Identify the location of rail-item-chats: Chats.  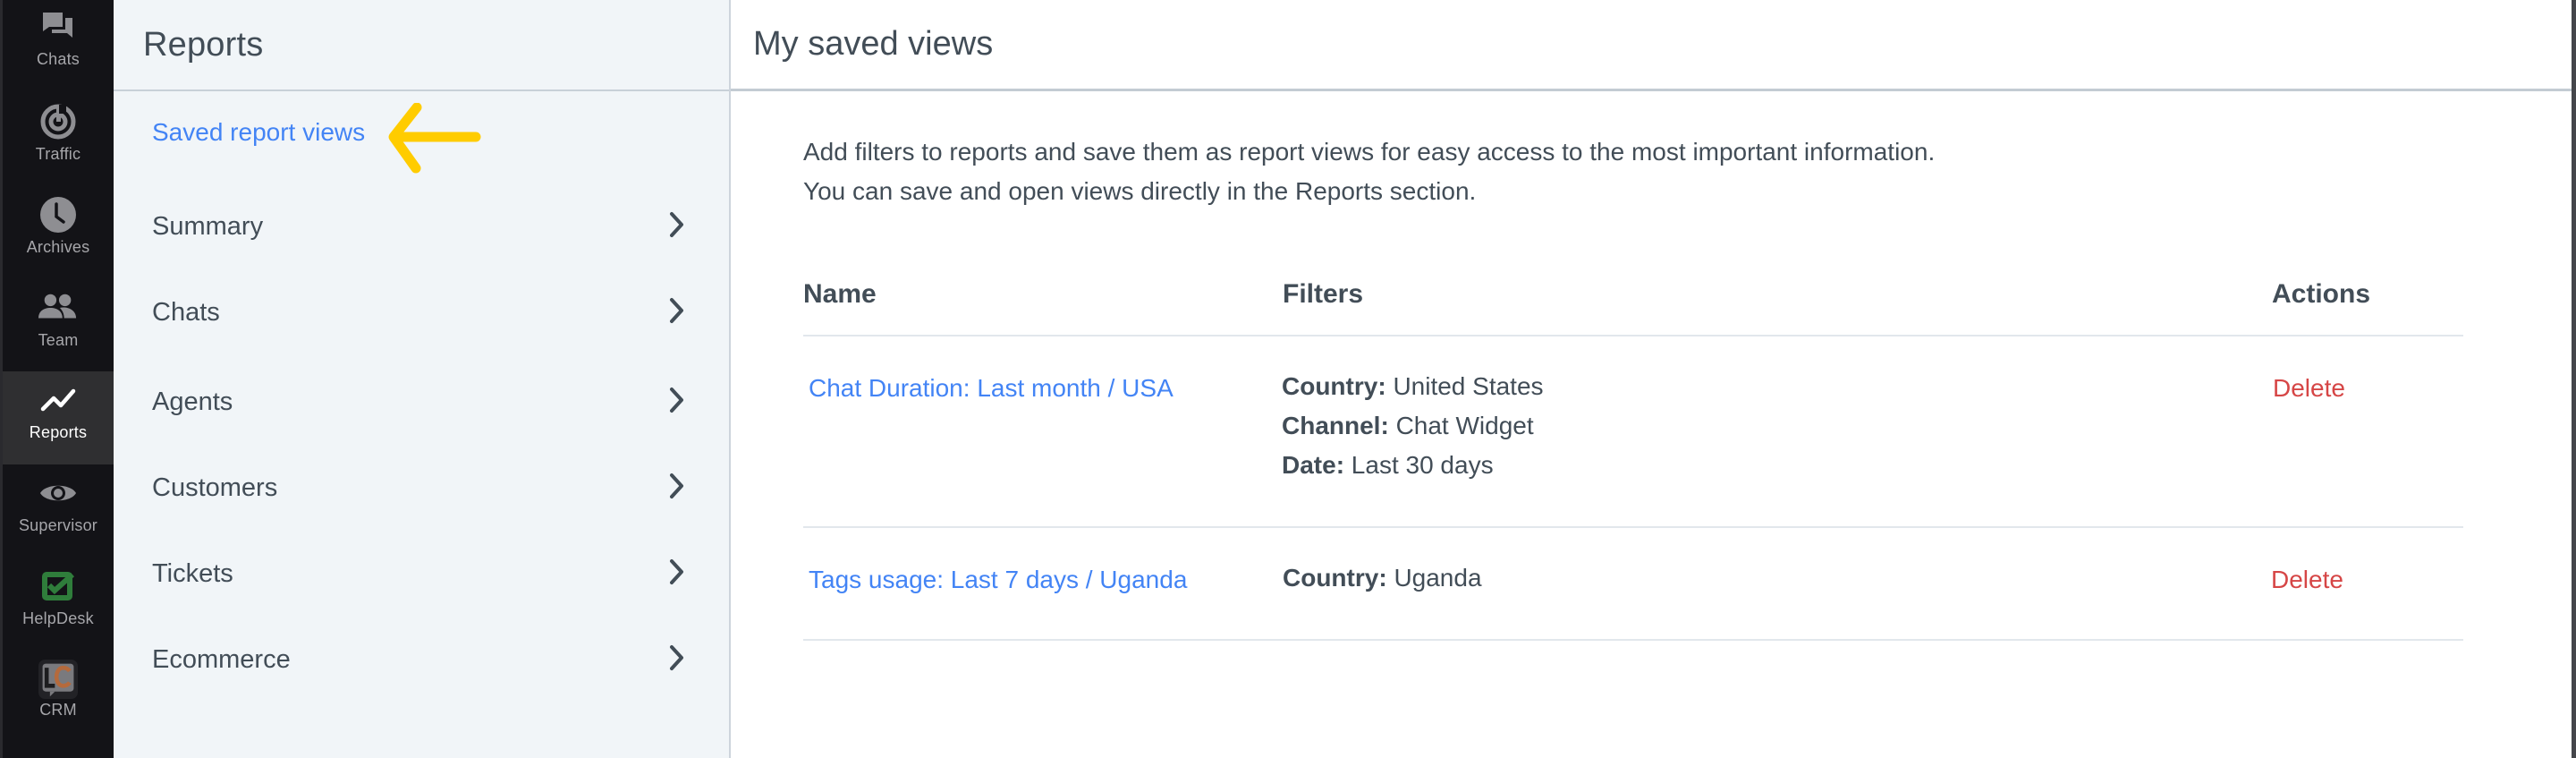
(58, 47).